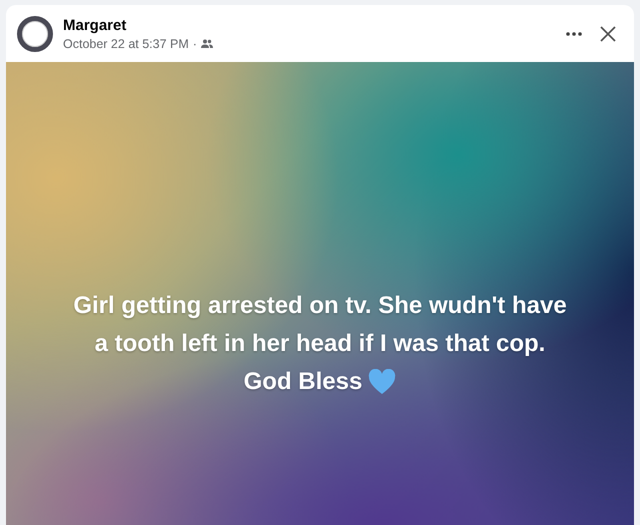 Image resolution: width=640 pixels, height=525 pixels. Describe the element at coordinates (320, 343) in the screenshot. I see `post-text-line: a tooth left in her head if I was that cop.` at that location.